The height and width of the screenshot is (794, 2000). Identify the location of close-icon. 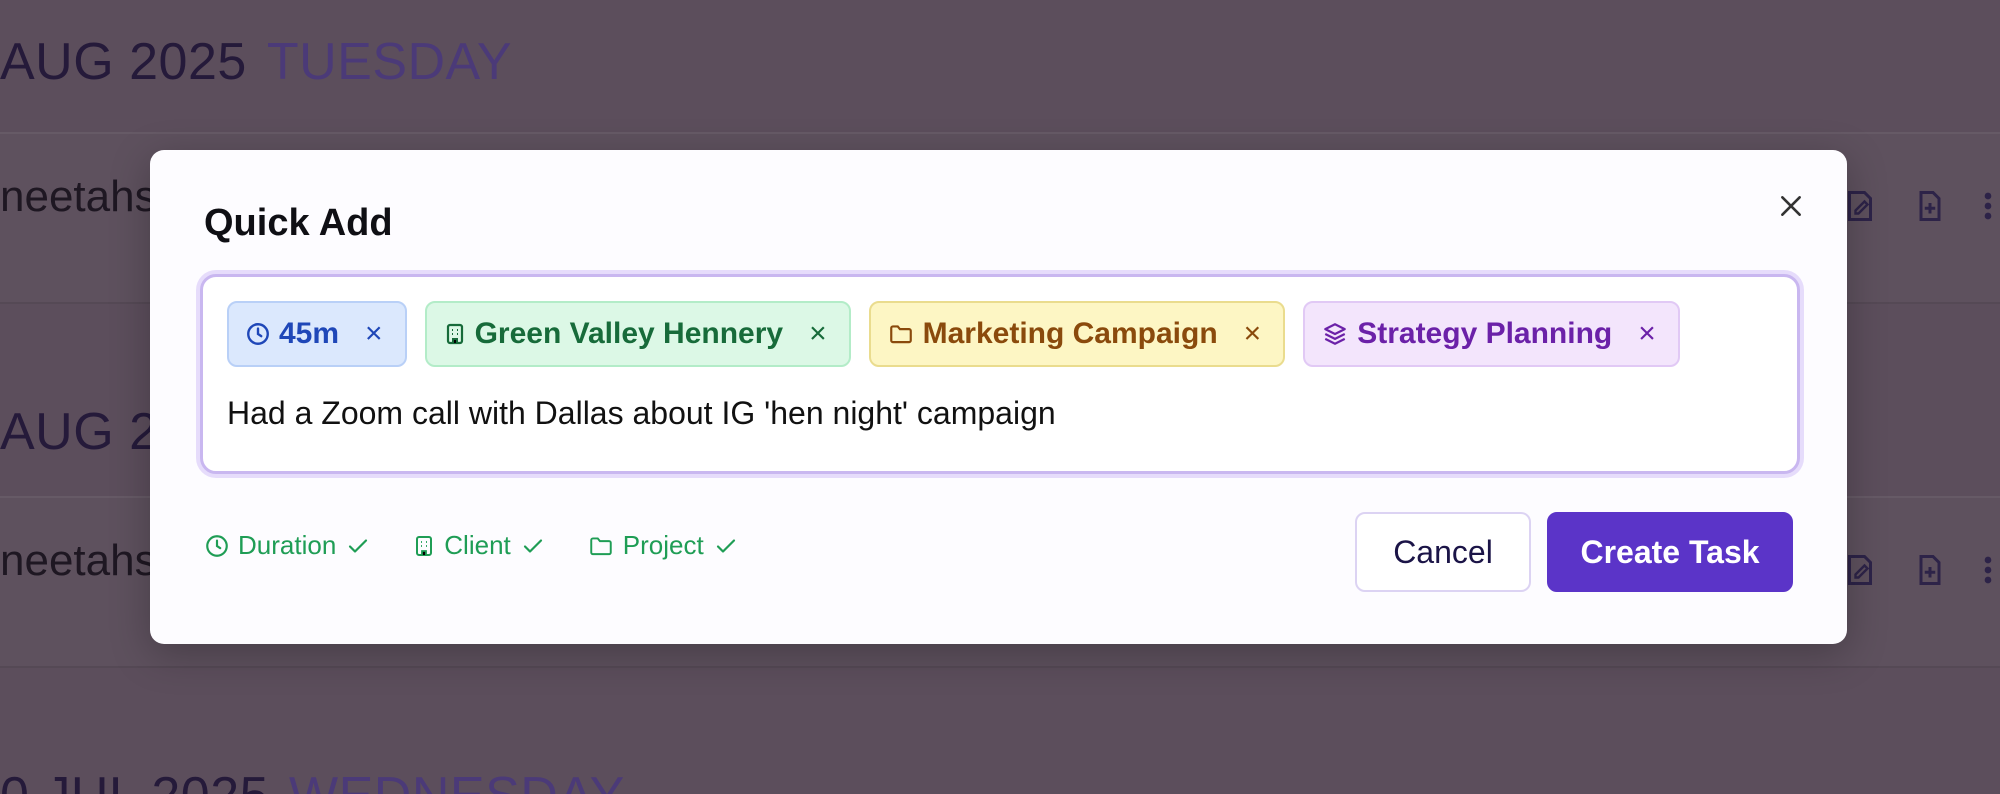
(1791, 206).